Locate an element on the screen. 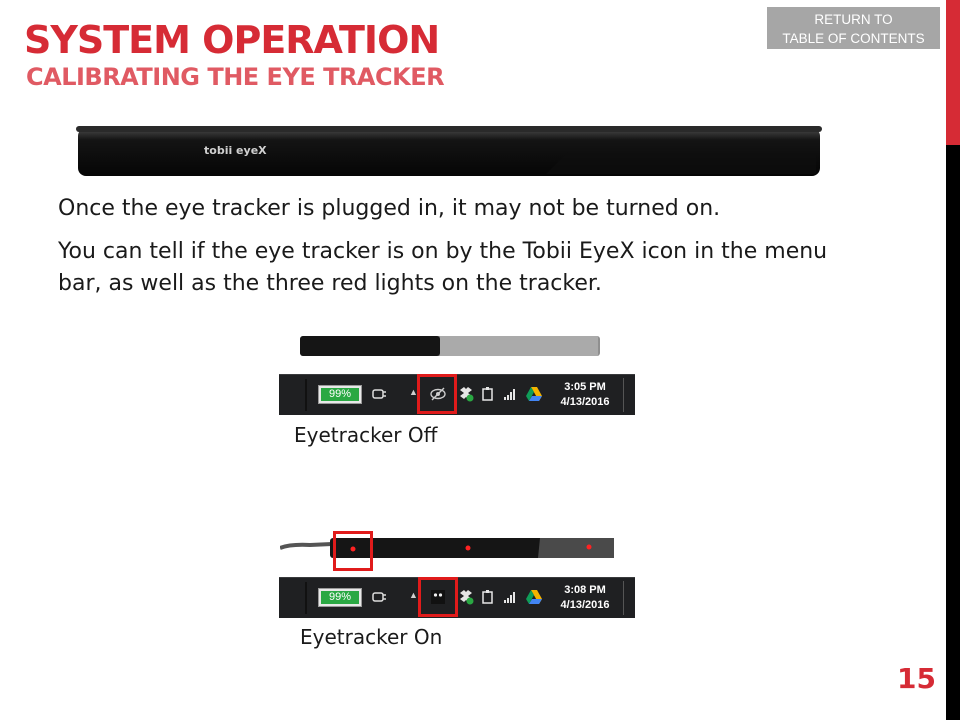 The width and height of the screenshot is (960, 720). return-to-toc-line2: TABLE OF CONTENTS is located at coordinates (853, 38).